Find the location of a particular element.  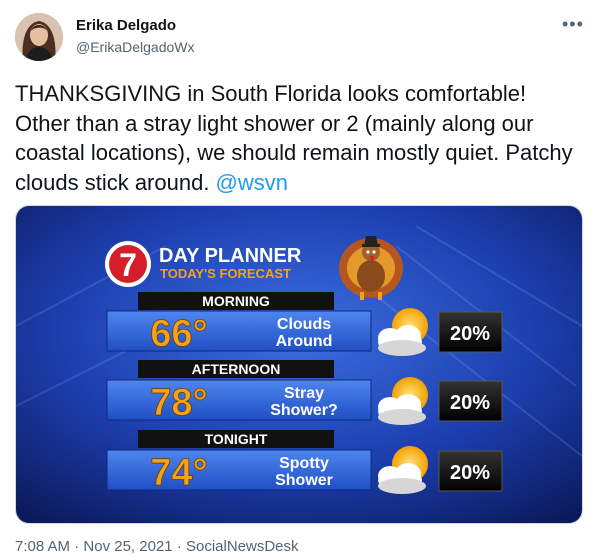

condition-line2: Shower? is located at coordinates (304, 410).